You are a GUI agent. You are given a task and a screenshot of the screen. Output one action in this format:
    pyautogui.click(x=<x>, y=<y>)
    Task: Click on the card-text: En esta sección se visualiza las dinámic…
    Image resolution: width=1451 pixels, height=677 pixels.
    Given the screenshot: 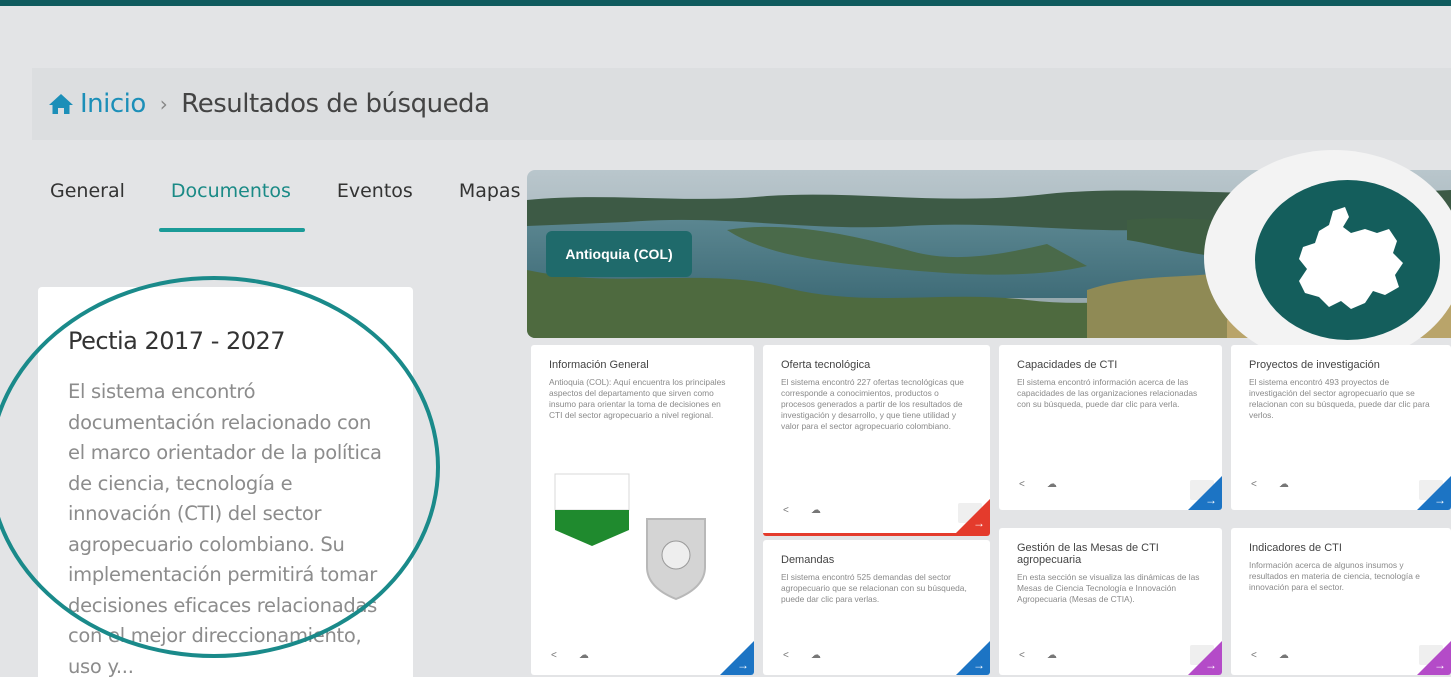 What is the action you would take?
    pyautogui.click(x=1108, y=588)
    